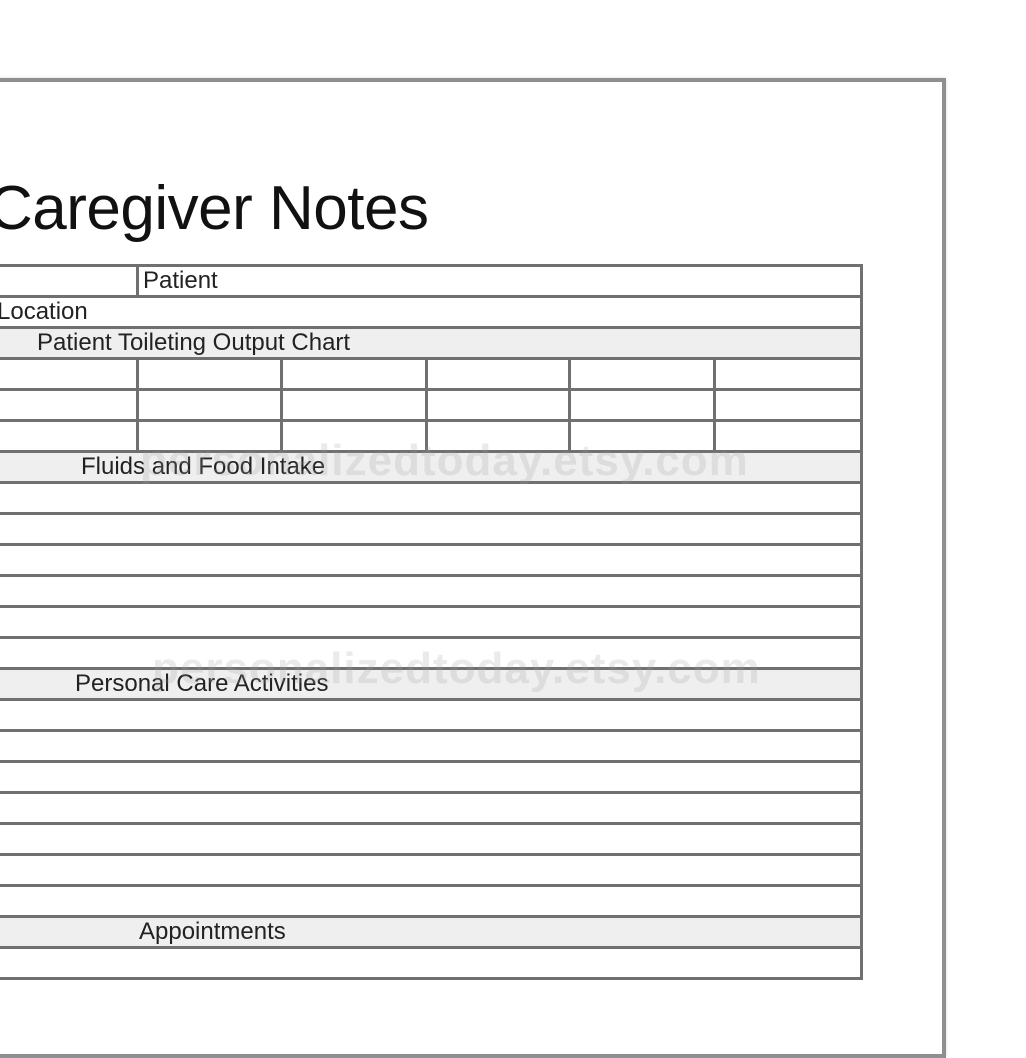 The image size is (1026, 1058). Describe the element at coordinates (44, 311) in the screenshot. I see `location-label: Location` at that location.